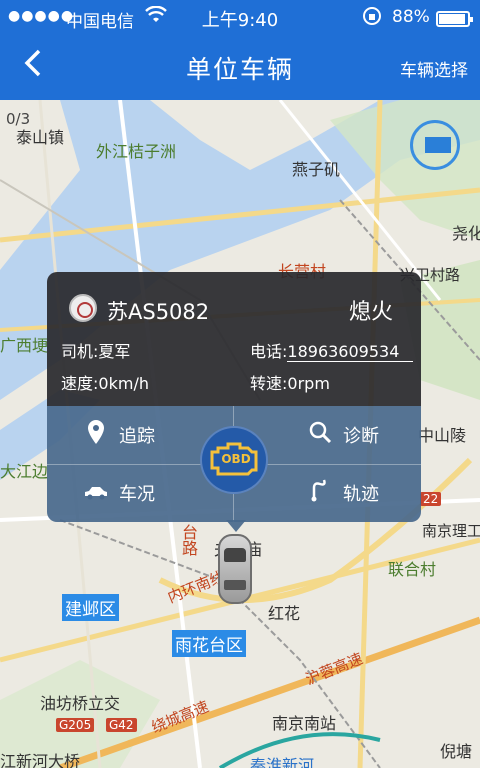 The image size is (480, 768). I want to click on map-label: 广西埂, so click(24, 345).